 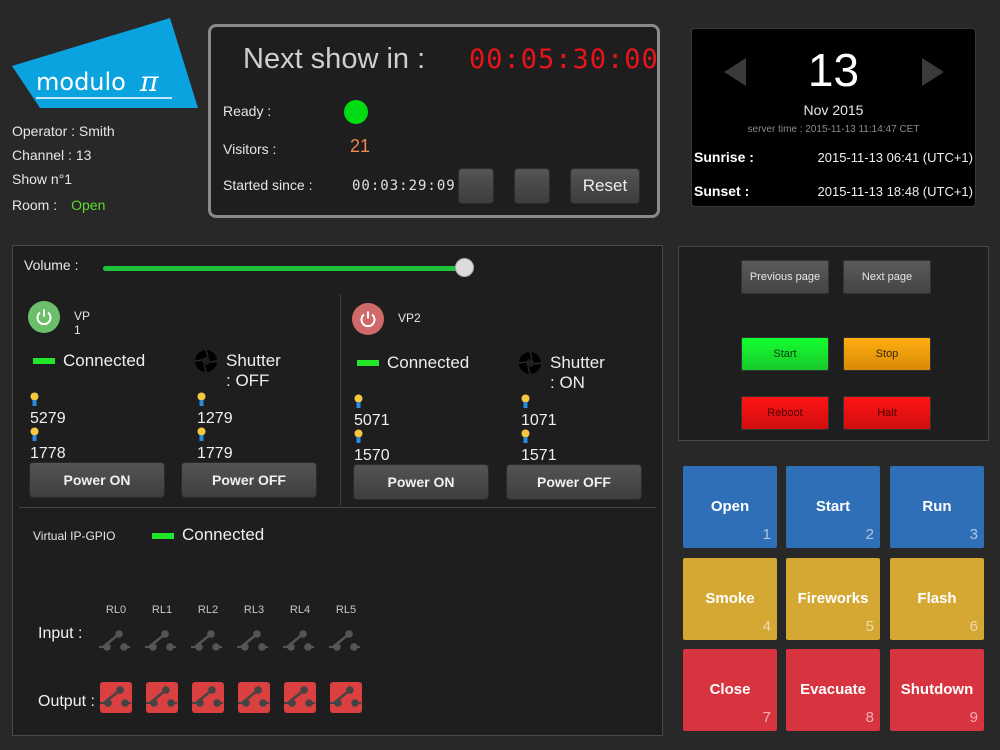 What do you see at coordinates (116, 610) in the screenshot?
I see `relay-label: RL0` at bounding box center [116, 610].